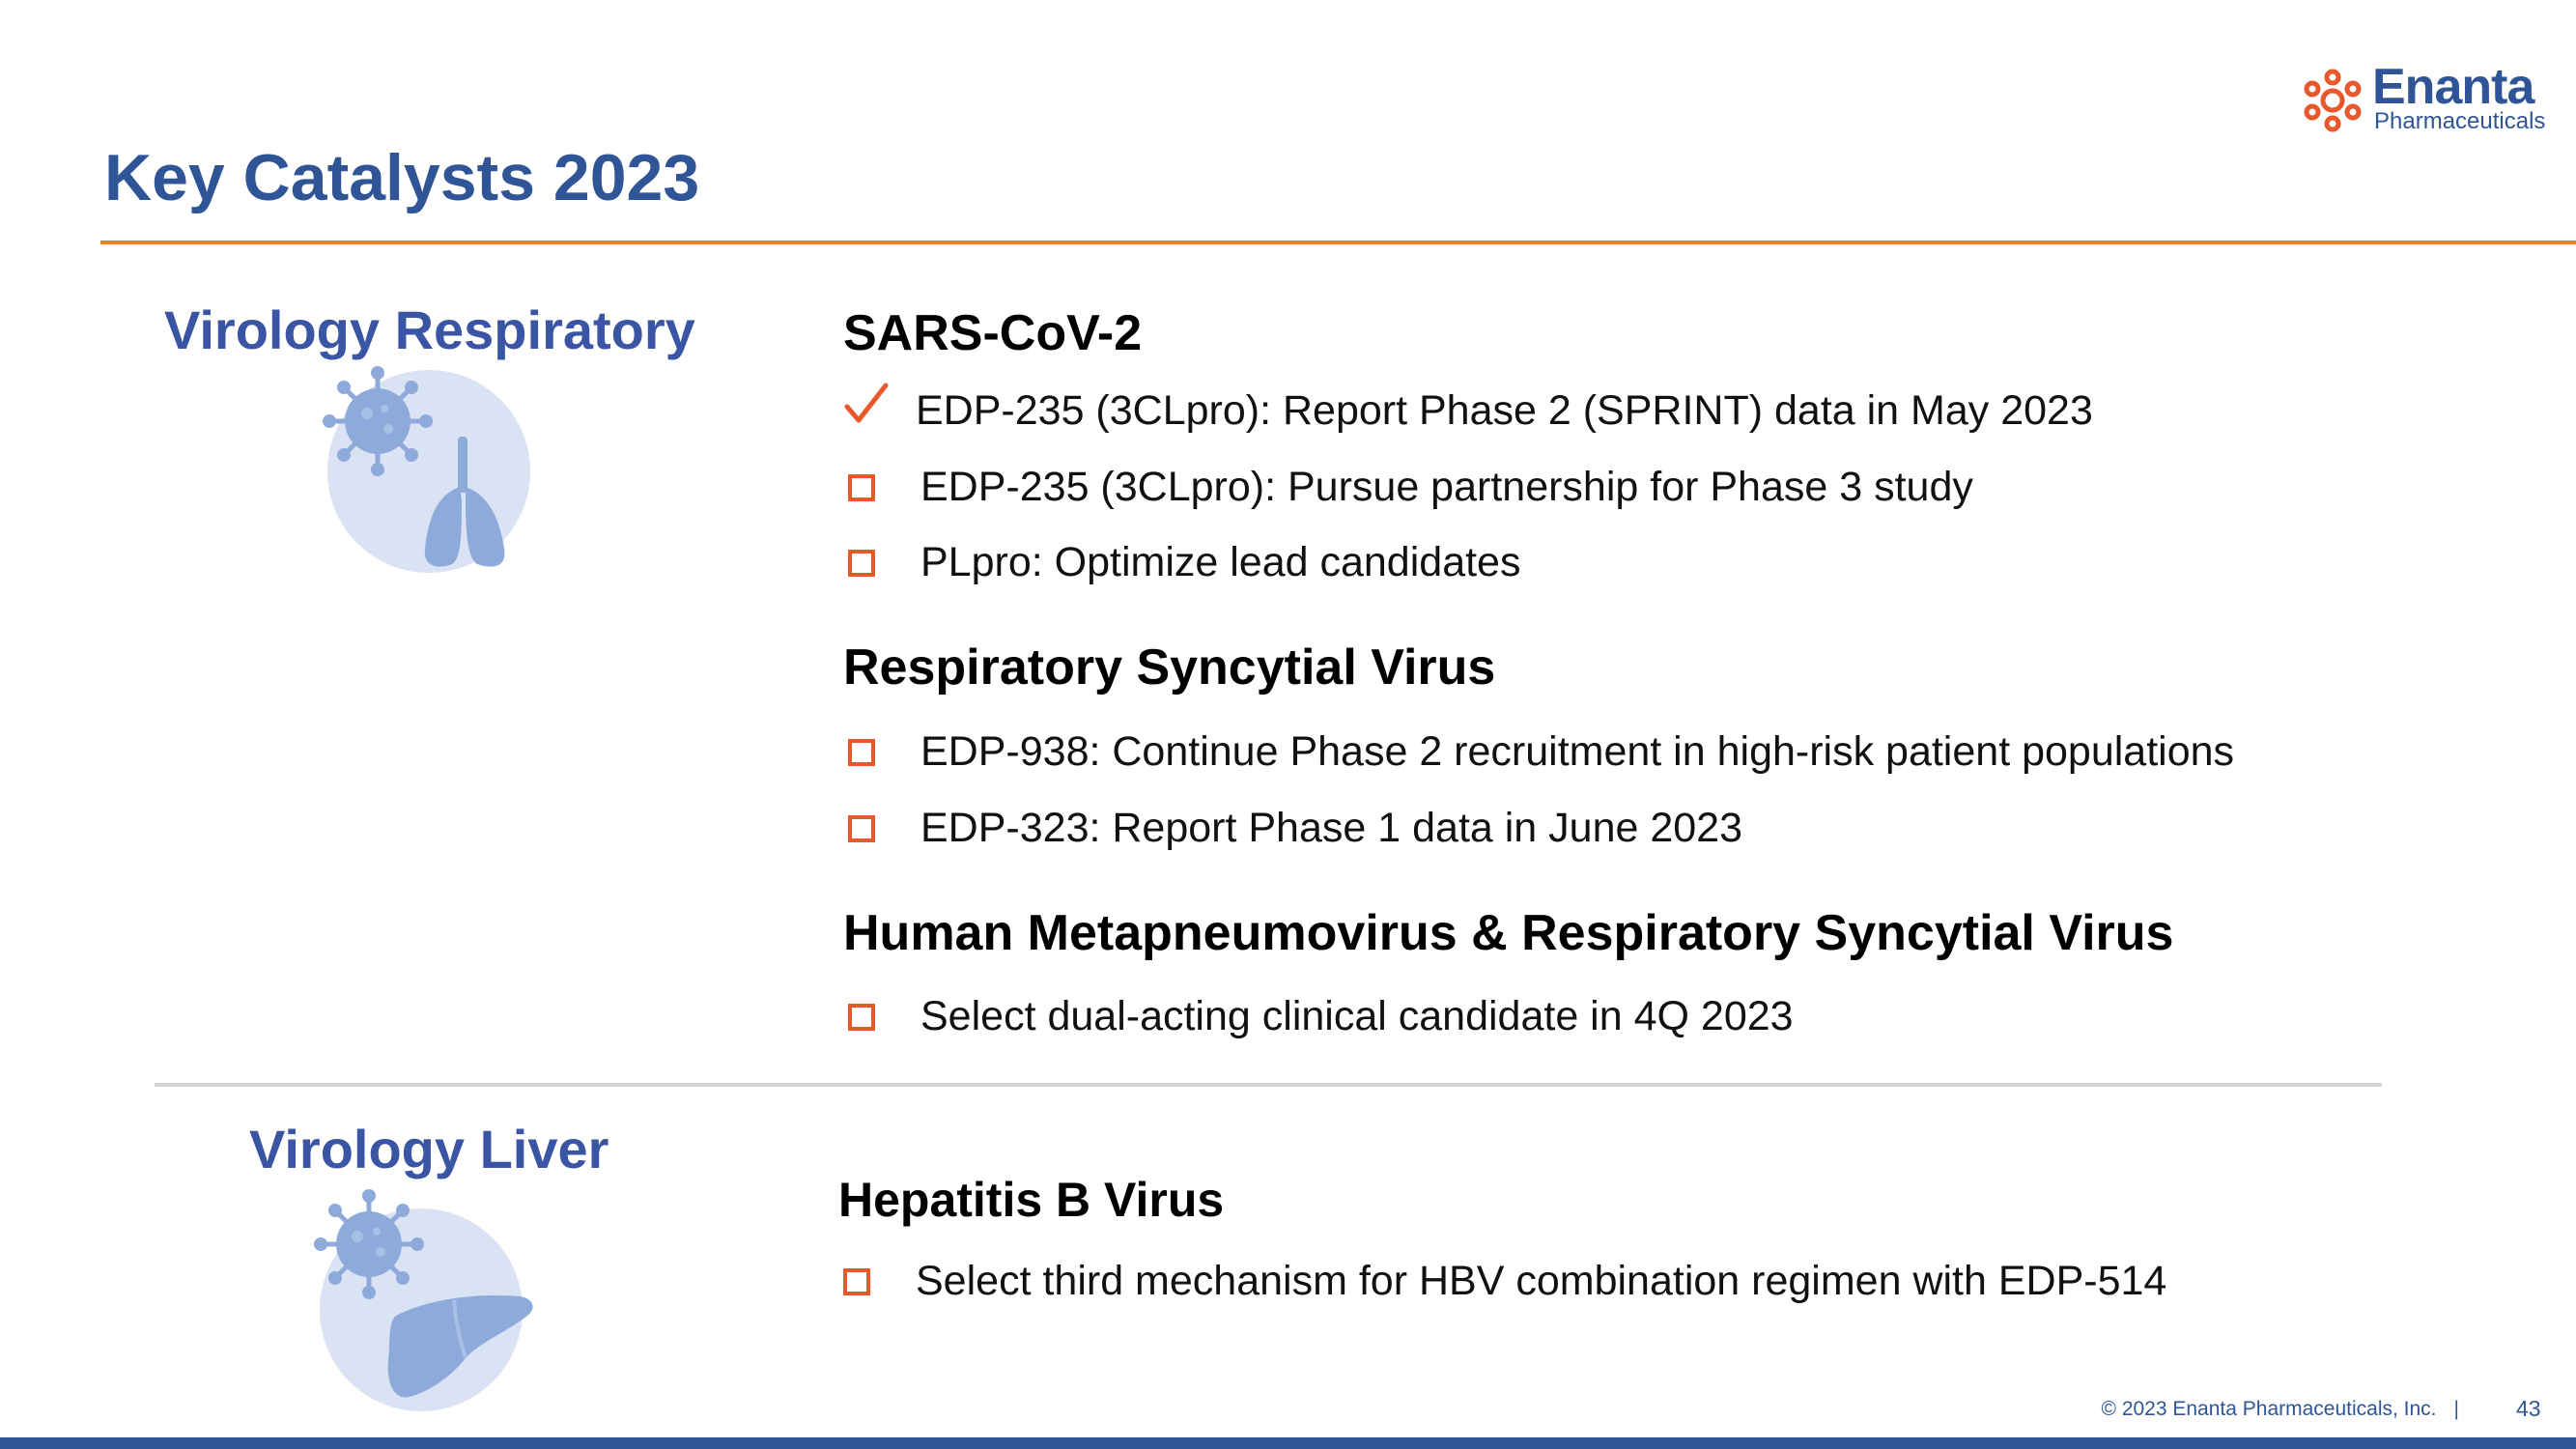 The width and height of the screenshot is (2576, 1449). What do you see at coordinates (402, 177) in the screenshot?
I see `slide-title: Key Catalysts 2023` at bounding box center [402, 177].